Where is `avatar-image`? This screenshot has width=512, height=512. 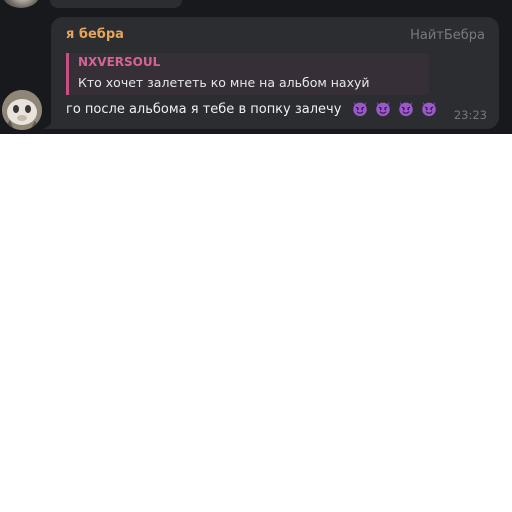
avatar-image is located at coordinates (22, 110).